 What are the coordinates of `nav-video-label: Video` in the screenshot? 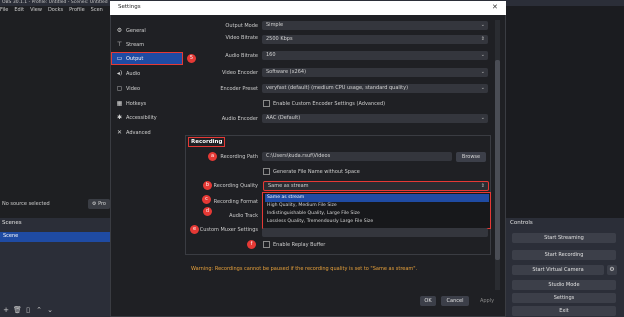 It's located at (133, 89).